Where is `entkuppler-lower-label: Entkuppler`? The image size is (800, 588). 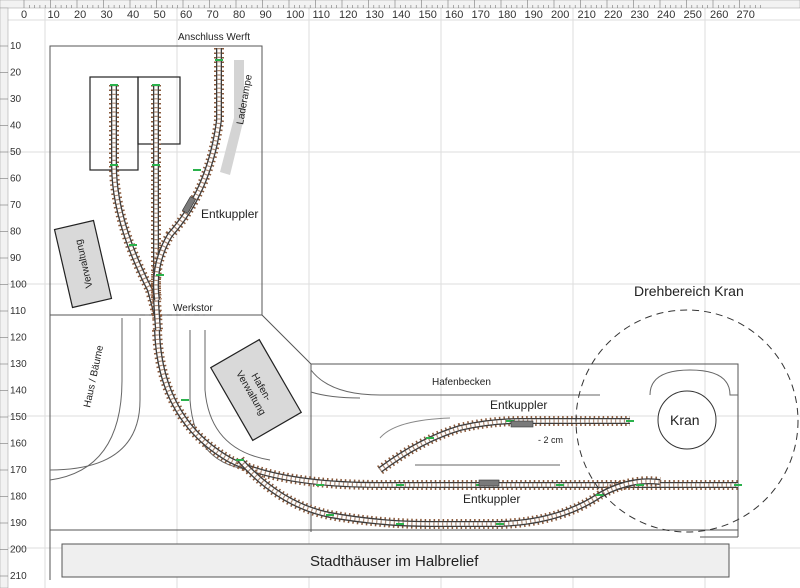 entkuppler-lower-label: Entkuppler is located at coordinates (491, 499).